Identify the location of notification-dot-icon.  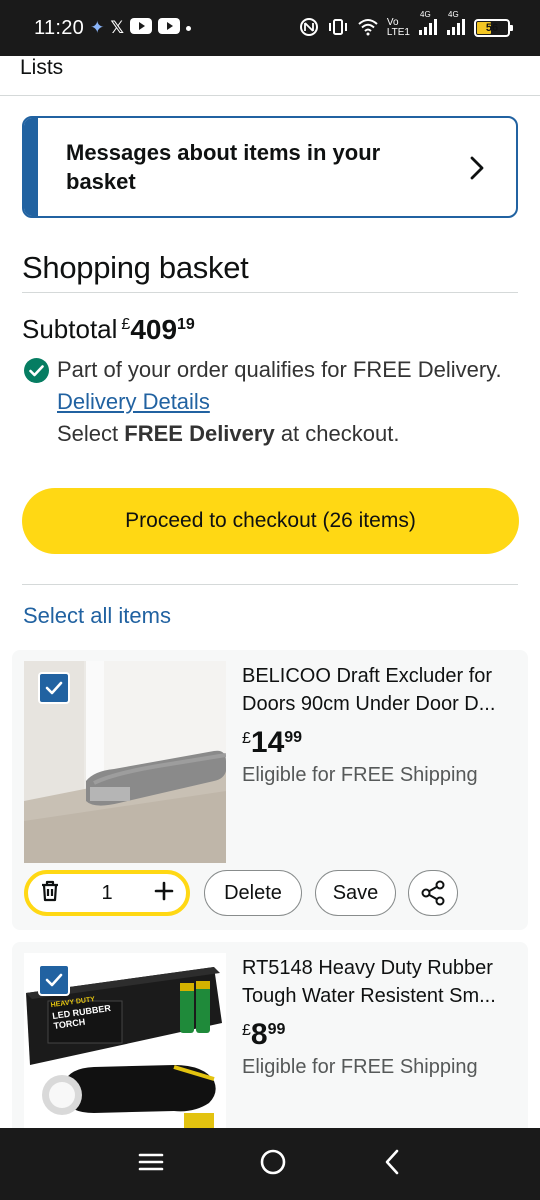
(189, 28).